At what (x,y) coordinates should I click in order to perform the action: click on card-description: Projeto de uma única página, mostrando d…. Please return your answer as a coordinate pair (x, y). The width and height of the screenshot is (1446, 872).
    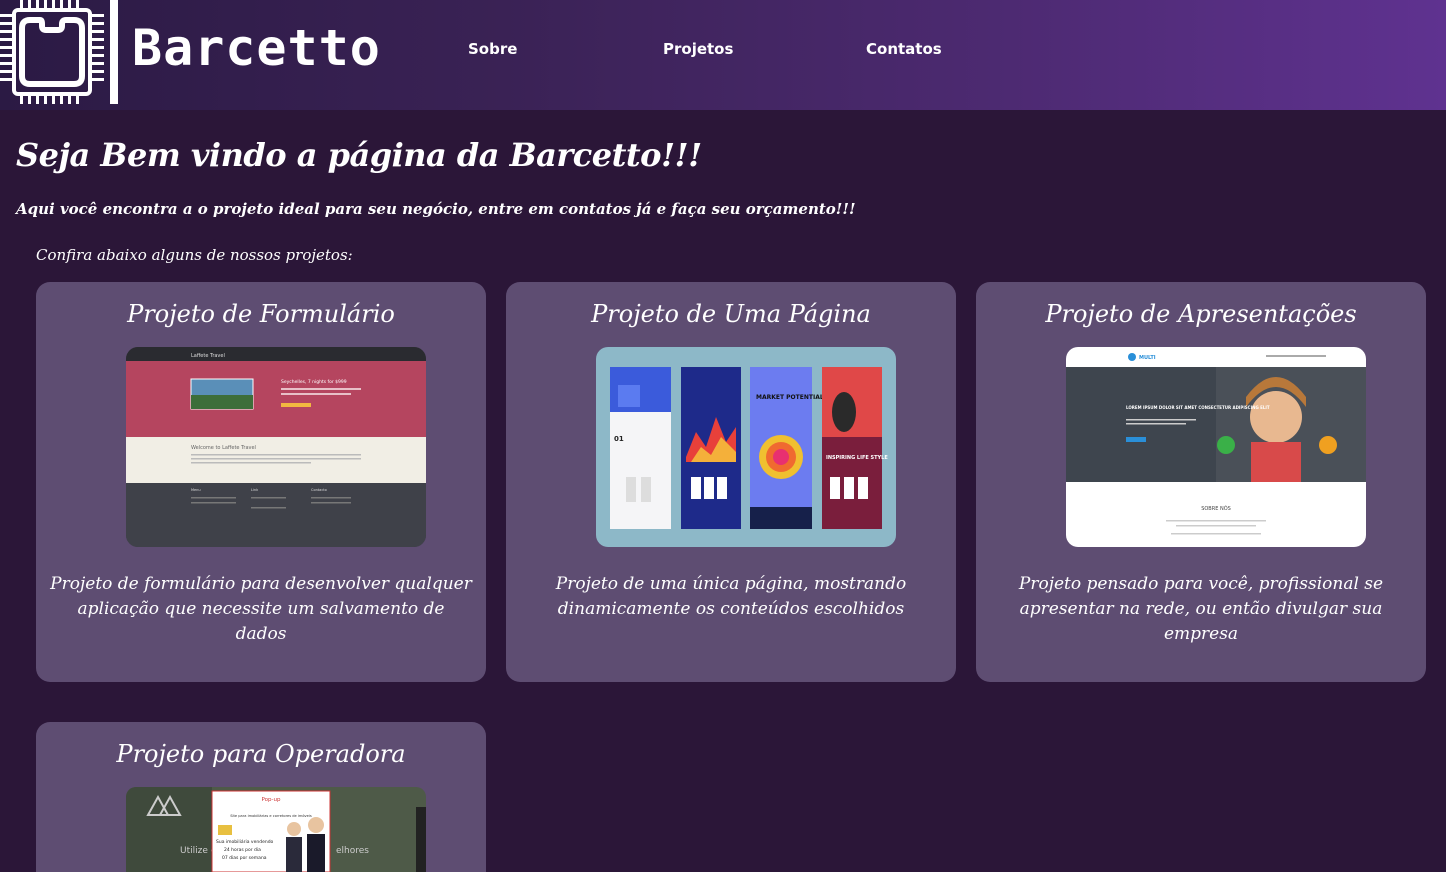
    Looking at the image, I should click on (731, 596).